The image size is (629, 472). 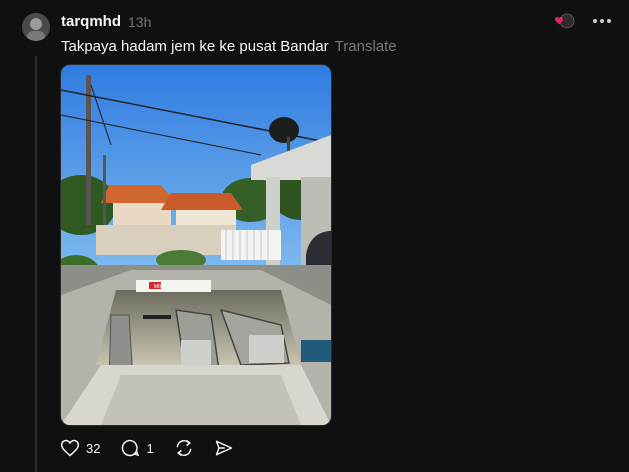 I want to click on caption-text: Takpaya hadam jem ke ke pusat Bandar, so click(x=195, y=46).